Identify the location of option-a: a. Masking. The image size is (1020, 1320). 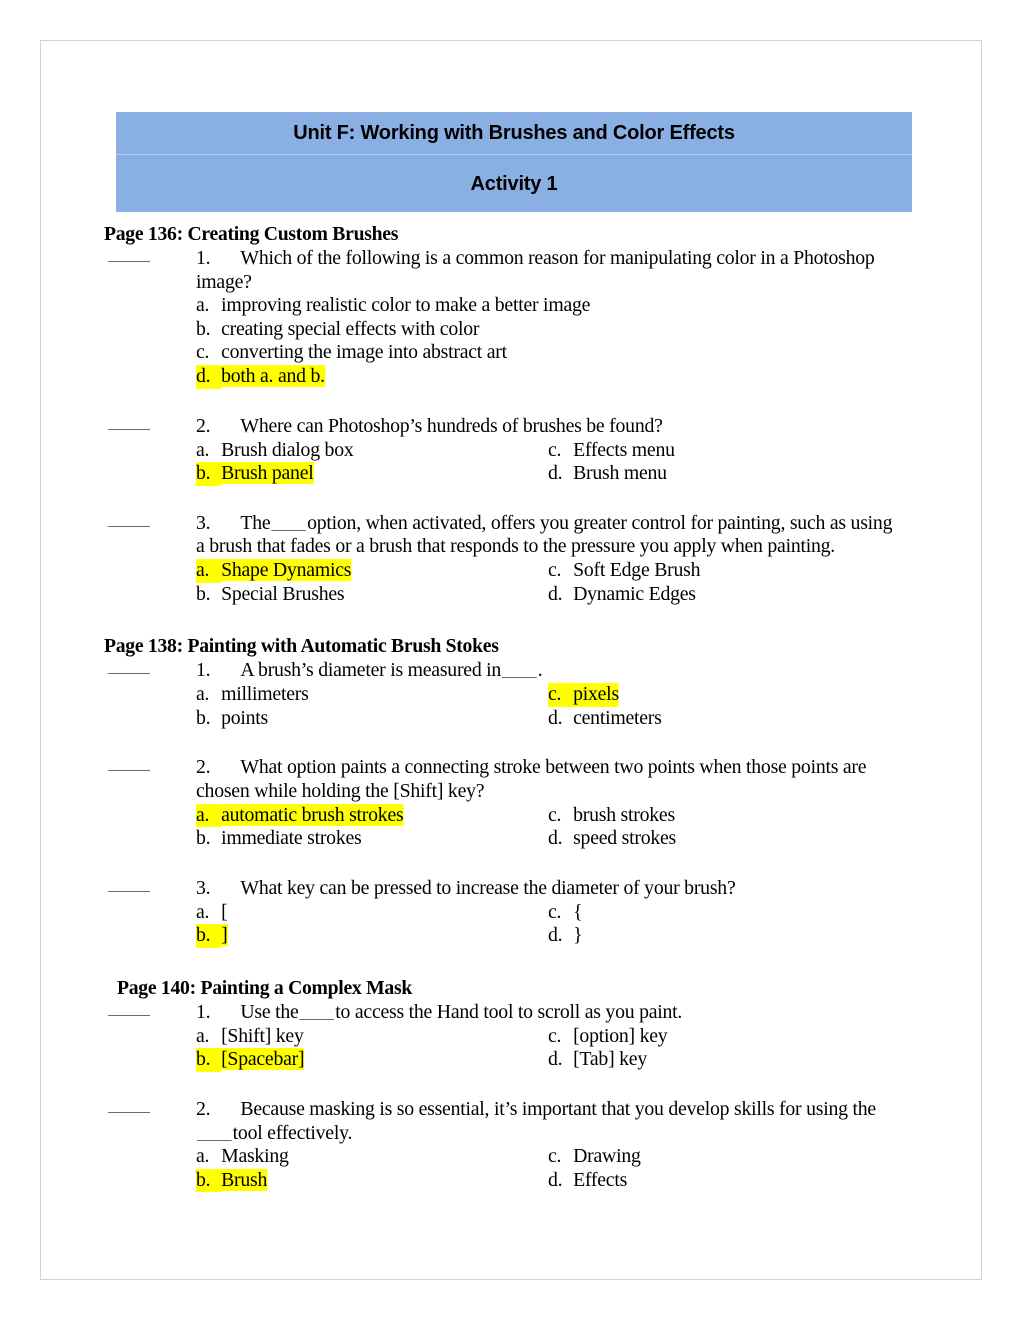
(242, 1157).